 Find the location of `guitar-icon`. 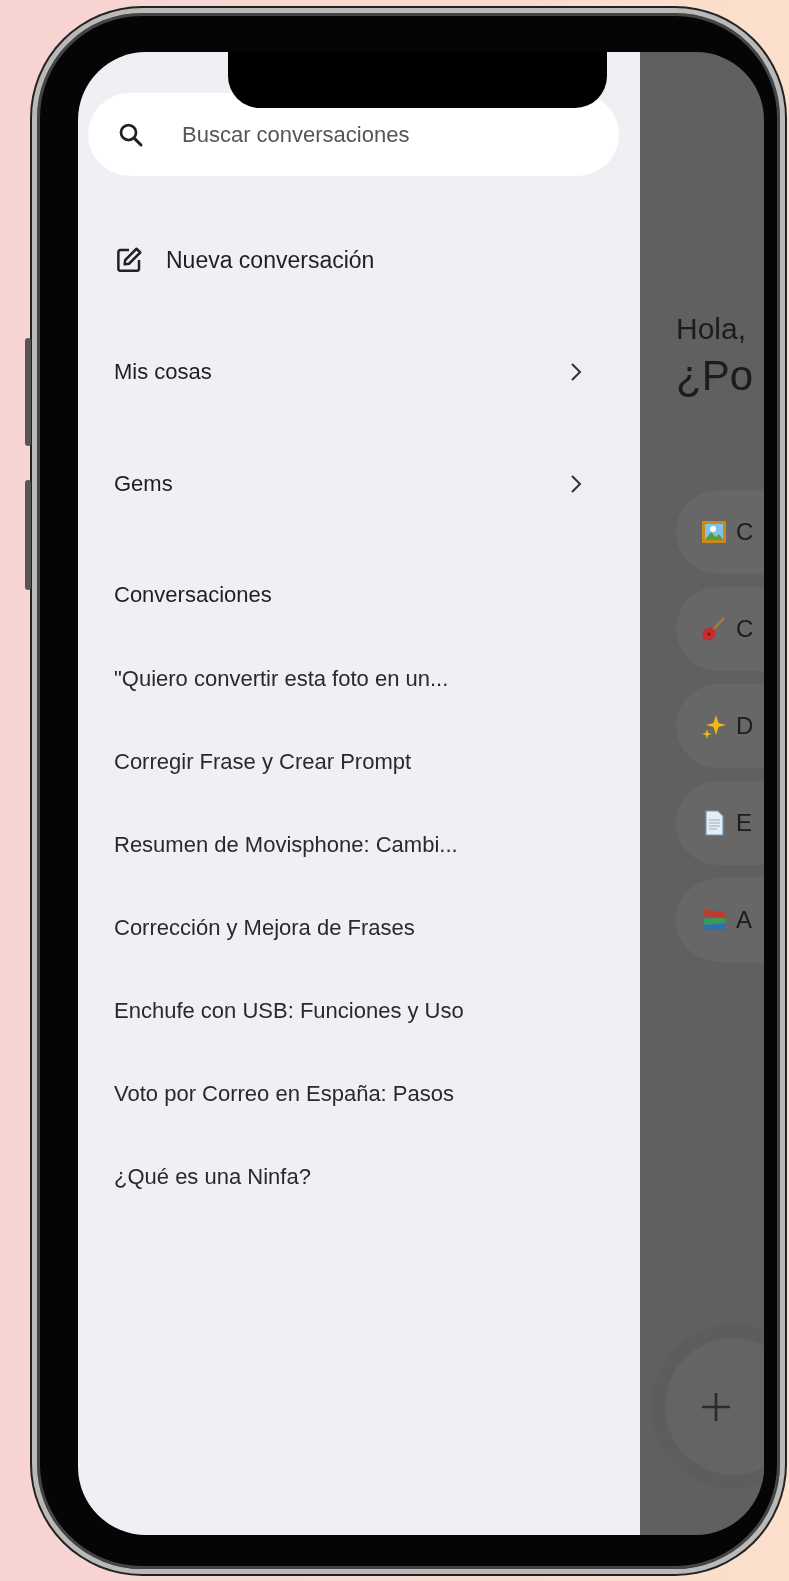

guitar-icon is located at coordinates (714, 629).